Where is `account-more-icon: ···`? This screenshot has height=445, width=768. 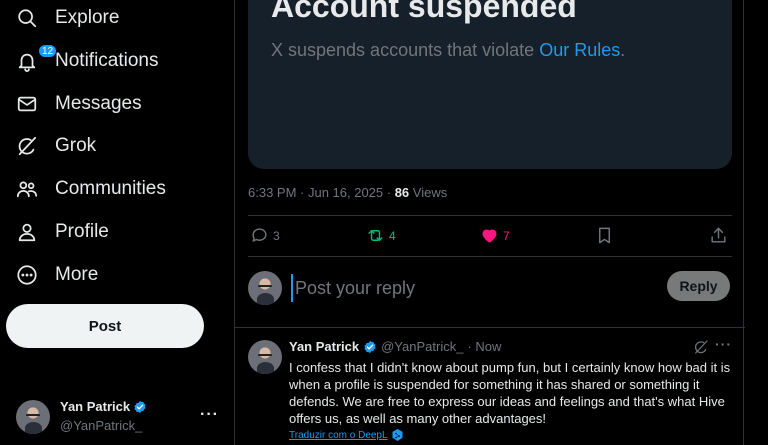
account-more-icon: ··· is located at coordinates (209, 415).